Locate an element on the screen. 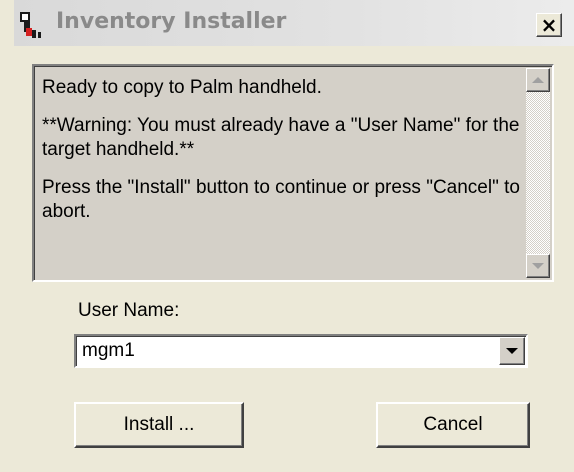 The height and width of the screenshot is (472, 574). user-name-label: User Name: is located at coordinates (129, 310).